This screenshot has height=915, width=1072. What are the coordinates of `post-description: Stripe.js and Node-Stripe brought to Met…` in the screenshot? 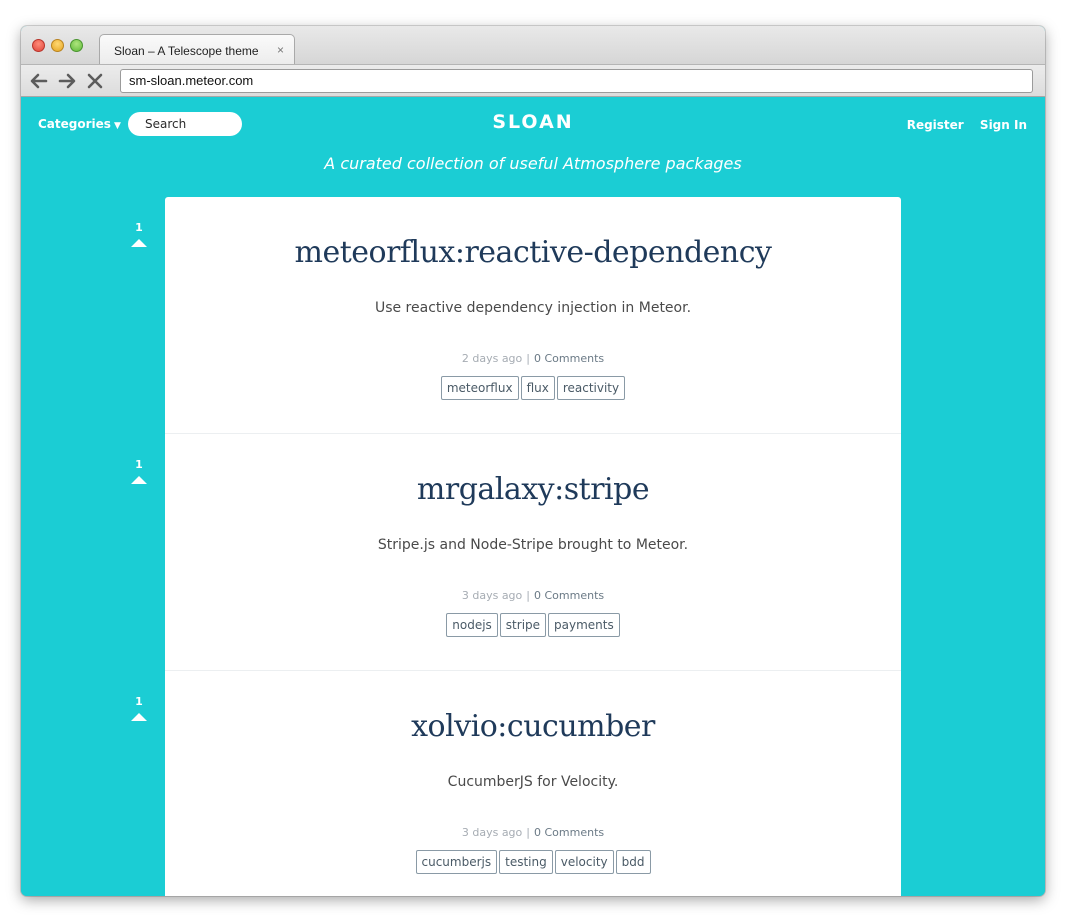 It's located at (533, 545).